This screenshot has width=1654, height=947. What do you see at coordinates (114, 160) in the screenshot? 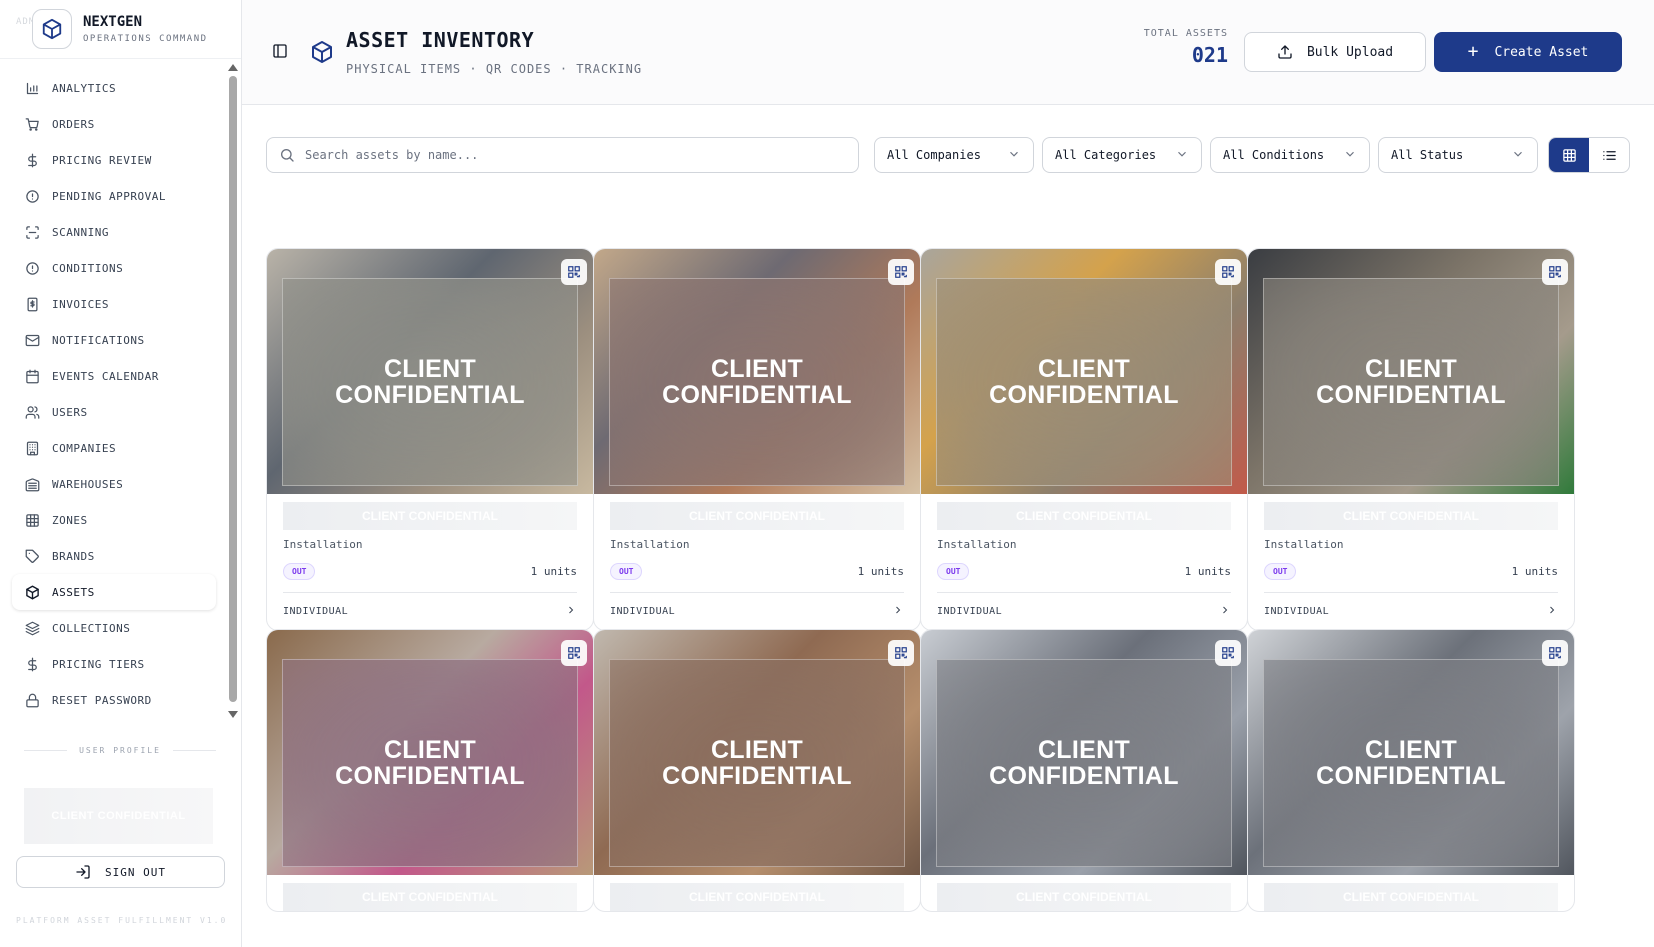
I see `sidebar-item-pricing-review: PRICING REVIEW` at bounding box center [114, 160].